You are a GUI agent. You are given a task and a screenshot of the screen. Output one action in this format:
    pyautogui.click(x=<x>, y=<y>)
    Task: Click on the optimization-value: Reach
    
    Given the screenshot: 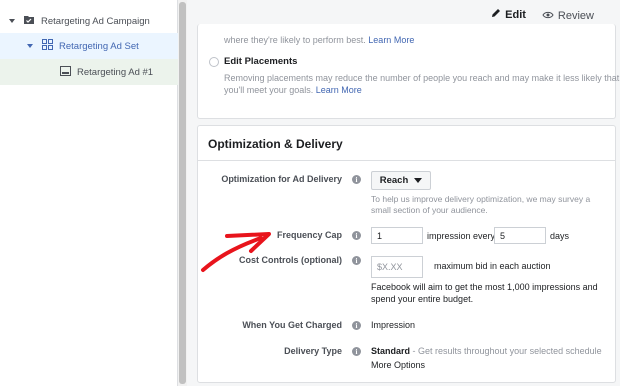 What is the action you would take?
    pyautogui.click(x=394, y=180)
    